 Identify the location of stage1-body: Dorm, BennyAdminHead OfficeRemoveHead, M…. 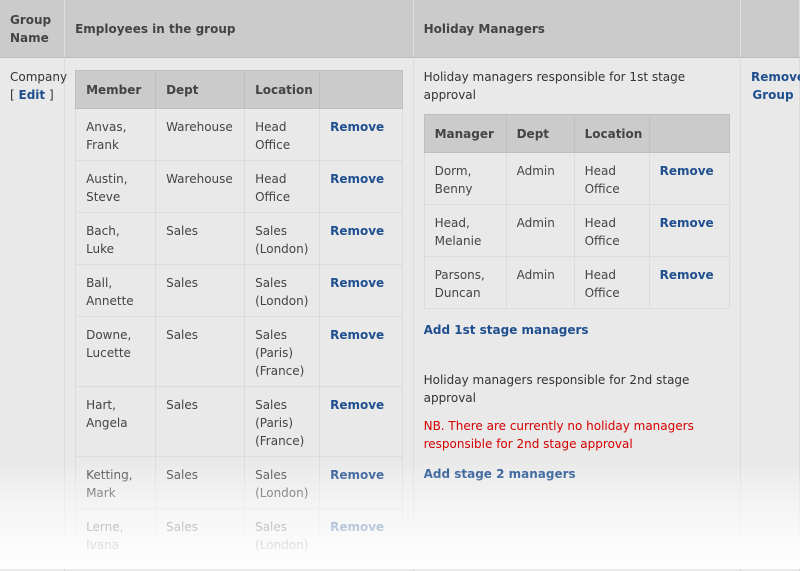
(576, 231).